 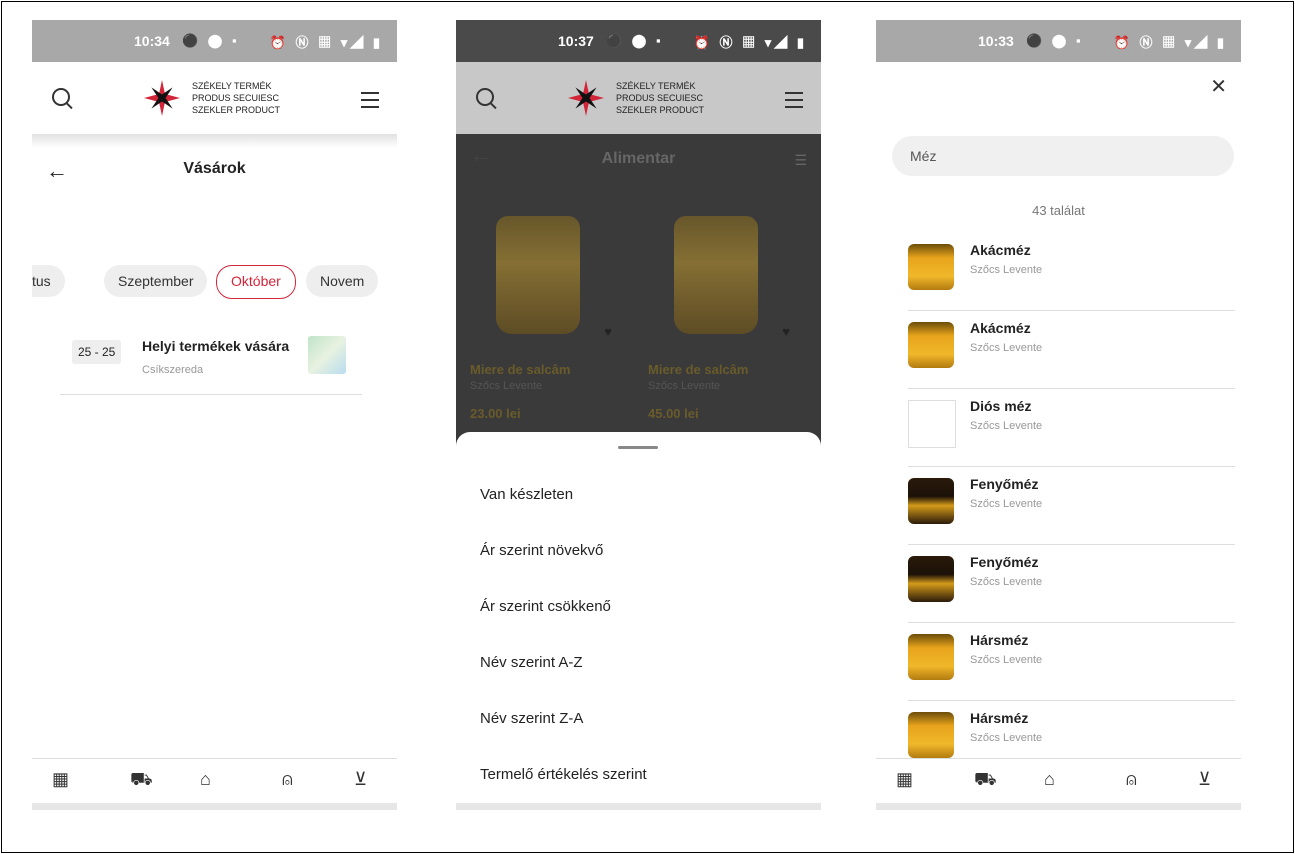 What do you see at coordinates (1218, 86) in the screenshot?
I see `close-icon: ✕` at bounding box center [1218, 86].